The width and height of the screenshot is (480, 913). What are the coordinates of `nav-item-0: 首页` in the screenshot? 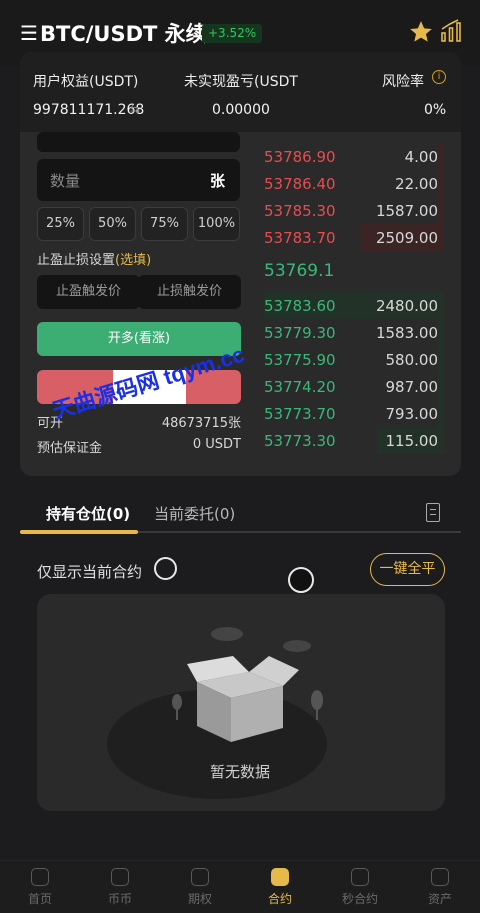 It's located at (40, 887).